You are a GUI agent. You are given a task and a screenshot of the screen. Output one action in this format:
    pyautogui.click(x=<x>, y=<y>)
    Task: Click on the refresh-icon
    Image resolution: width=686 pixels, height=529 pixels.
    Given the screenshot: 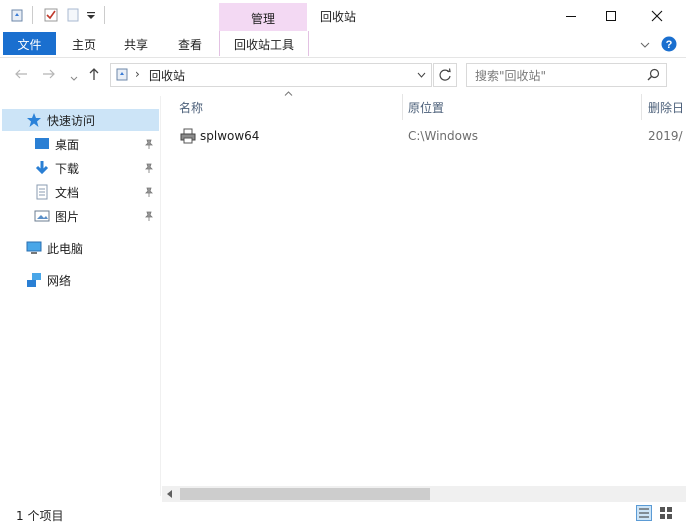 What is the action you would take?
    pyautogui.click(x=445, y=74)
    